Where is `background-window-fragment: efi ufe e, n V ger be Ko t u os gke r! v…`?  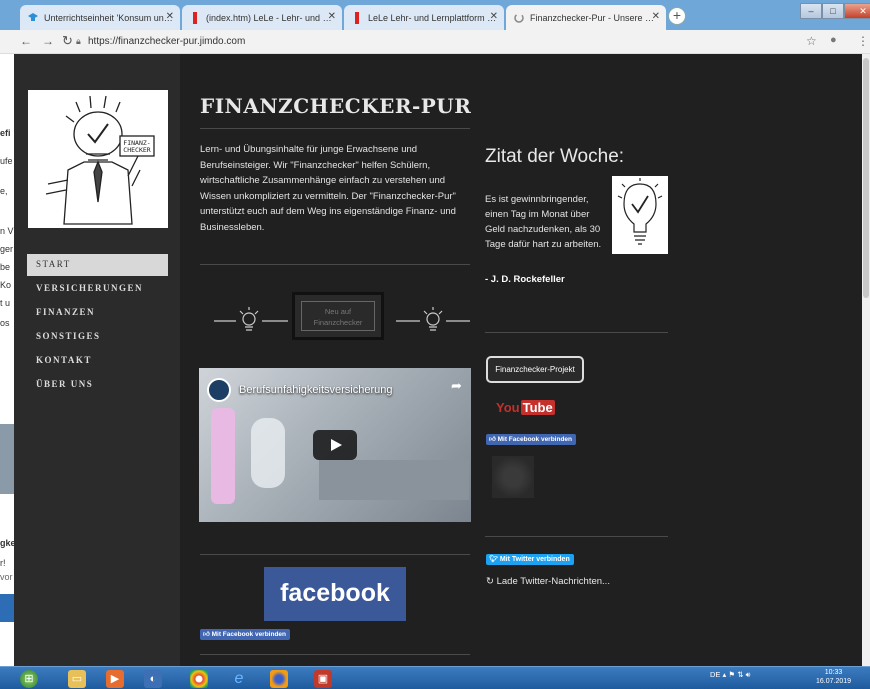
background-window-fragment: efi ufe e, n V ger be Ko t u os gke r! v… is located at coordinates (7, 360).